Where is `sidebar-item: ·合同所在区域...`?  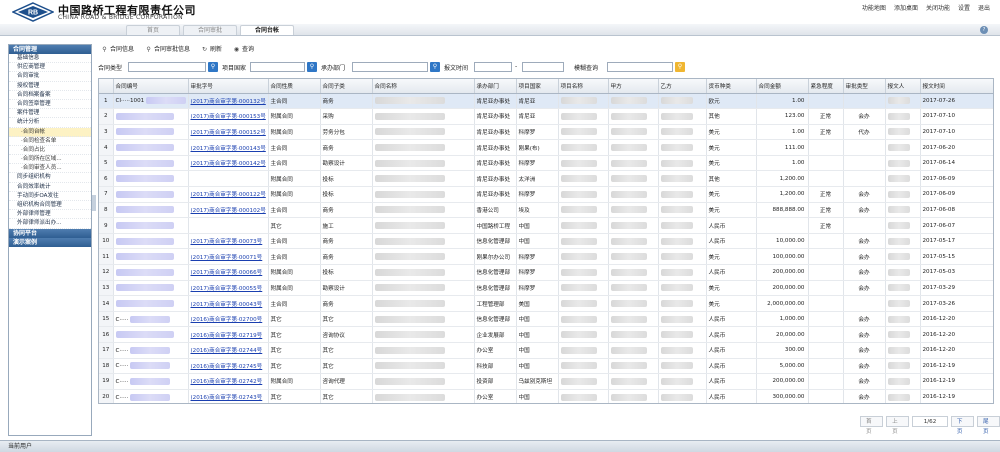 sidebar-item: ·合同所在区域... is located at coordinates (50, 160).